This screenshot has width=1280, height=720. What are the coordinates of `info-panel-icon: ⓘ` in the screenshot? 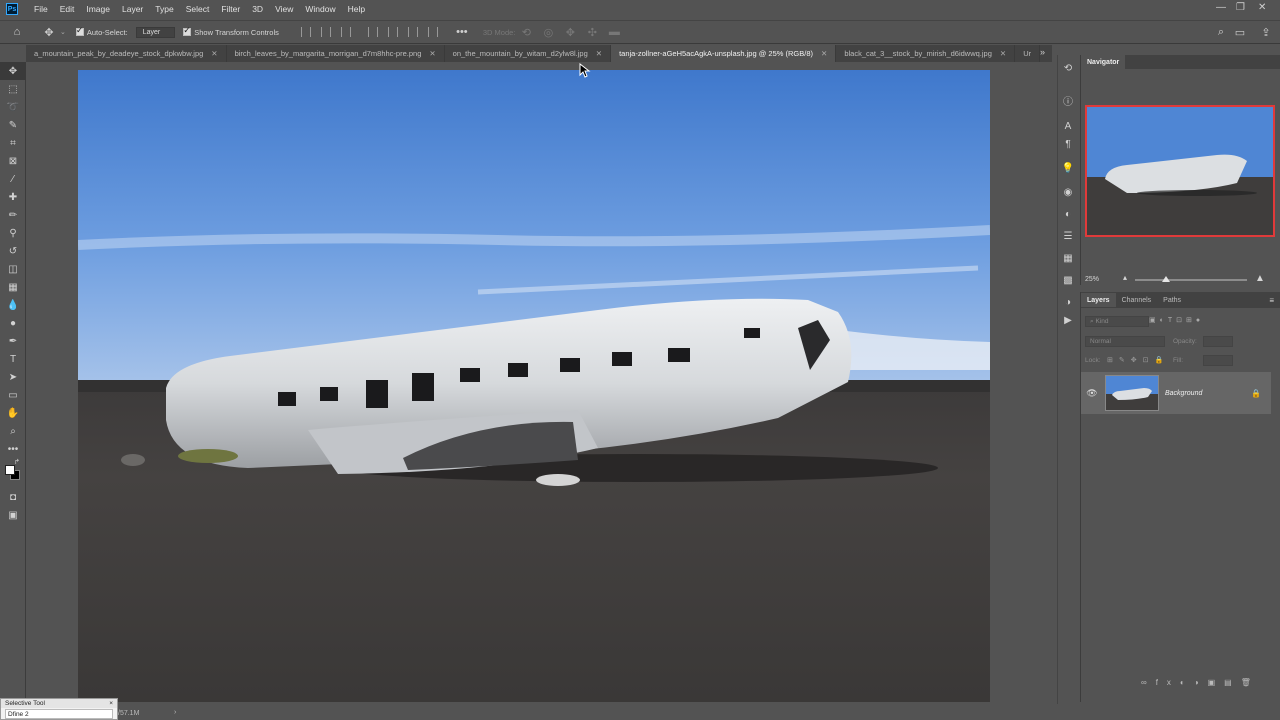 It's located at (1068, 100).